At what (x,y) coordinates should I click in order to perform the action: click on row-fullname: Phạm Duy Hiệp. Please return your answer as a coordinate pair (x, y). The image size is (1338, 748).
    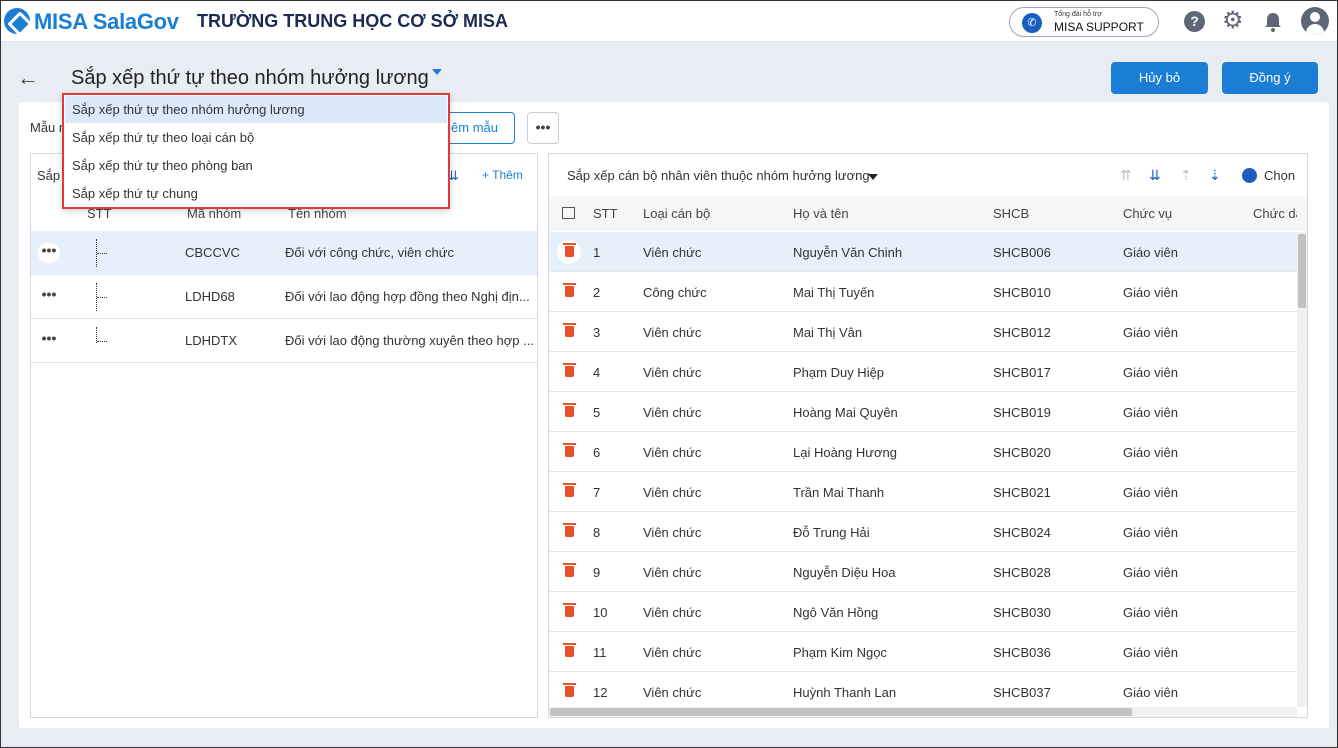
    Looking at the image, I should click on (839, 372).